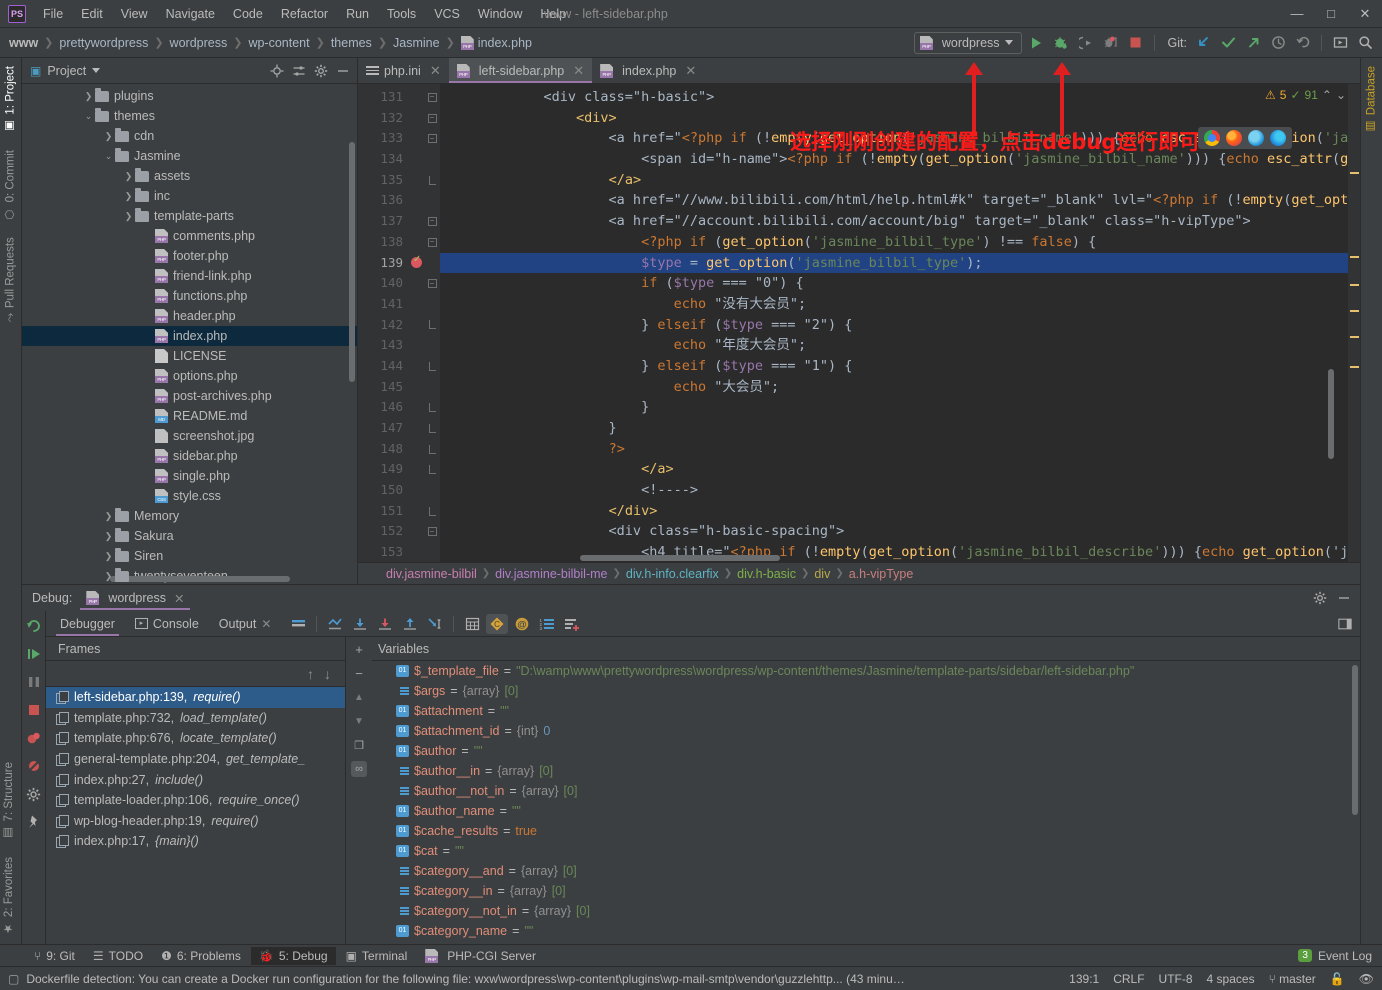 This screenshot has width=1382, height=990. I want to click on code-line: ?>, so click(894, 449).